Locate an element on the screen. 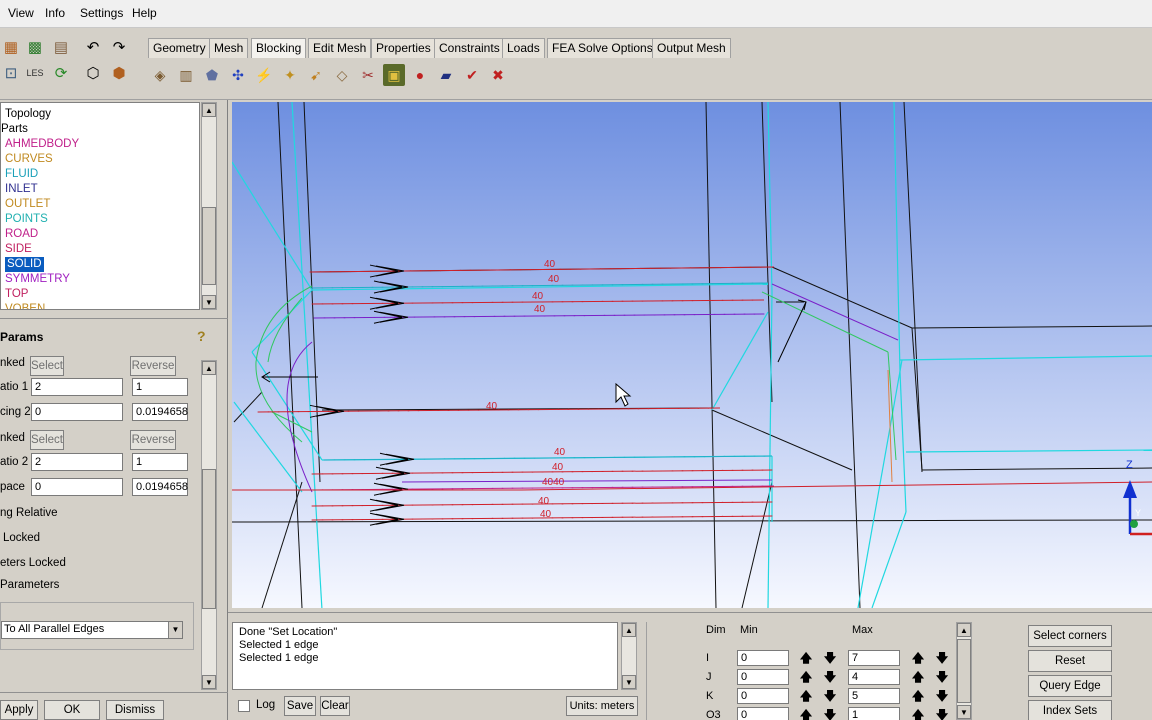 This screenshot has width=1152, height=720. save-button: Save is located at coordinates (300, 706).